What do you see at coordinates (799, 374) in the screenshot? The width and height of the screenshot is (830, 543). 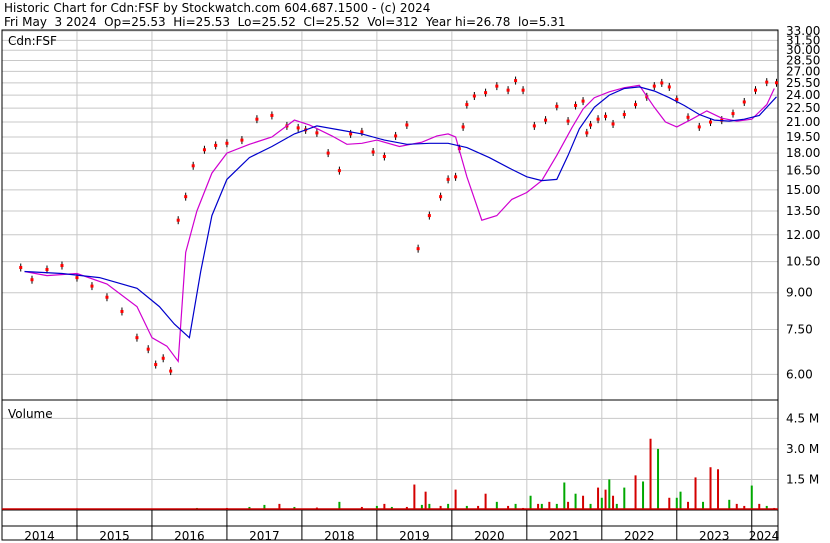 I see `price-tick-label: 6.00` at bounding box center [799, 374].